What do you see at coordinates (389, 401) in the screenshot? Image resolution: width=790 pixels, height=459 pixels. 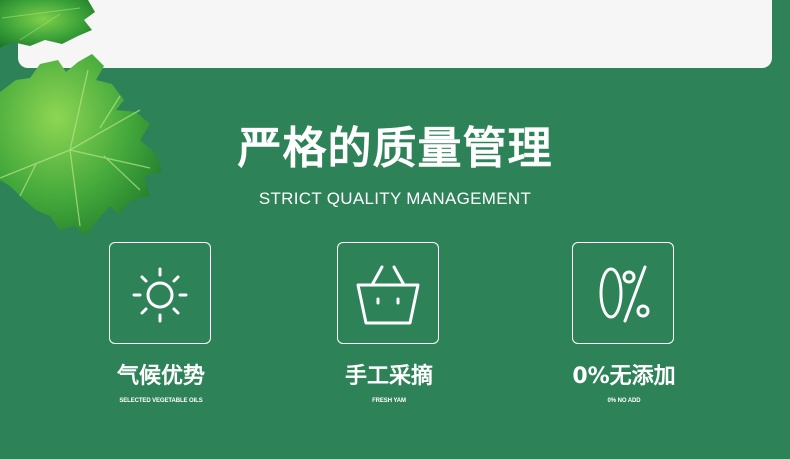 I see `feature-sublabel: FRESH YAM` at bounding box center [389, 401].